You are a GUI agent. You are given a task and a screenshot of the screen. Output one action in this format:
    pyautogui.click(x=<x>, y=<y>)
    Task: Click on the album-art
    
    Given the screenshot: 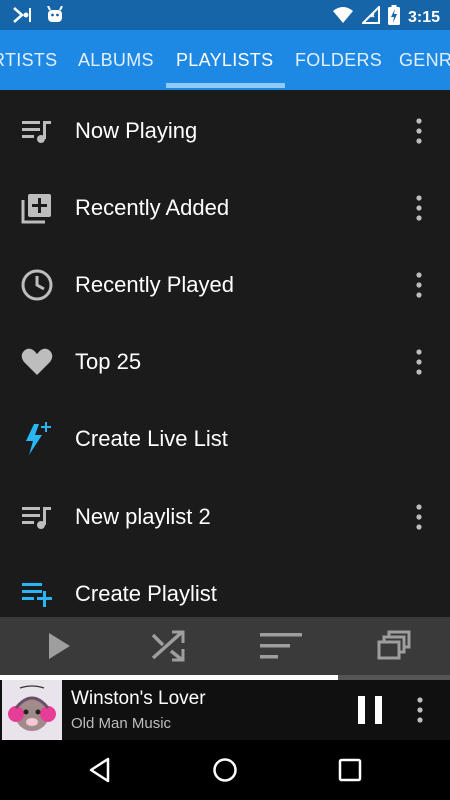 What is the action you would take?
    pyautogui.click(x=32, y=710)
    